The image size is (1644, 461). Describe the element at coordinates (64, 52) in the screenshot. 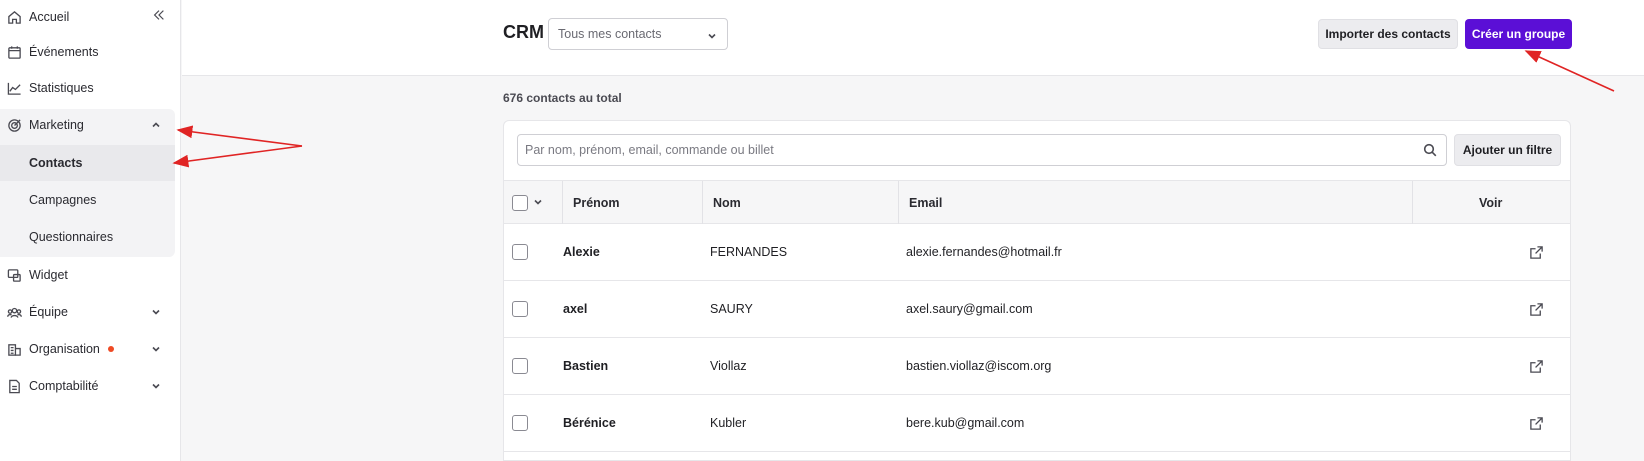

I see `sidebar-item-label: Événements` at that location.